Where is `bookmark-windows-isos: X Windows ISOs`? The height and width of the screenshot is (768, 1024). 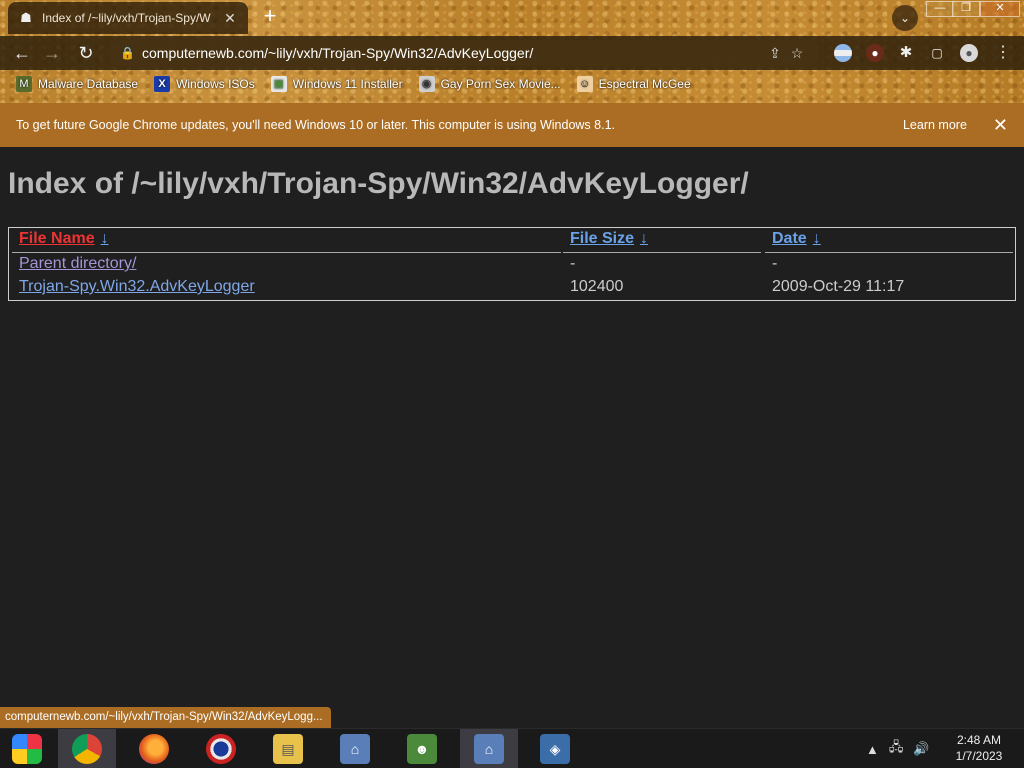 bookmark-windows-isos: X Windows ISOs is located at coordinates (204, 84).